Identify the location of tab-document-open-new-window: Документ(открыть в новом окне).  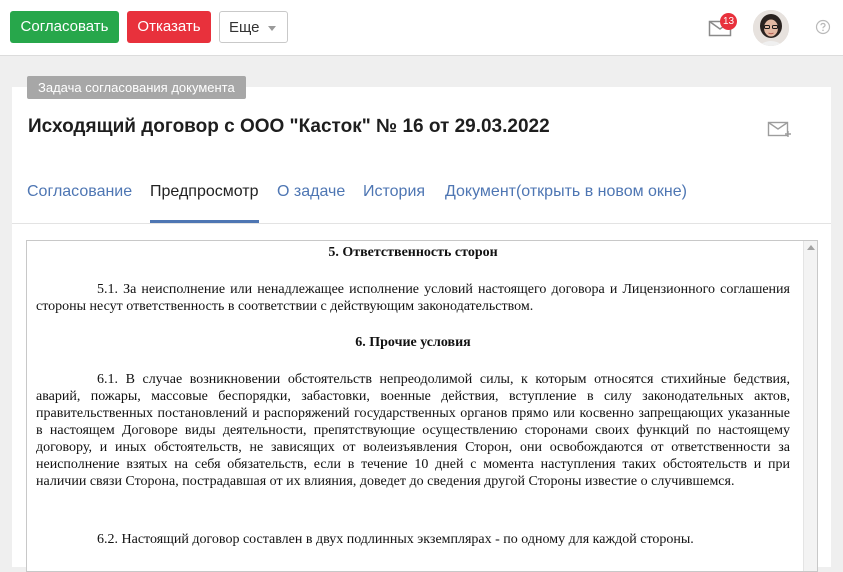
(566, 203).